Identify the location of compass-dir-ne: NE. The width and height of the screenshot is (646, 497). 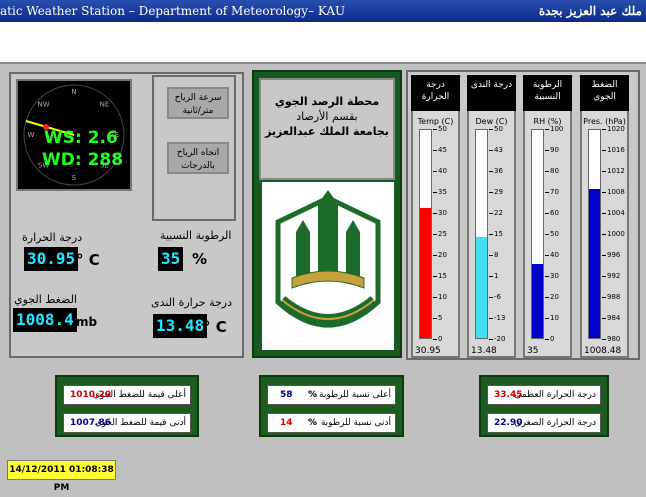
(105, 105).